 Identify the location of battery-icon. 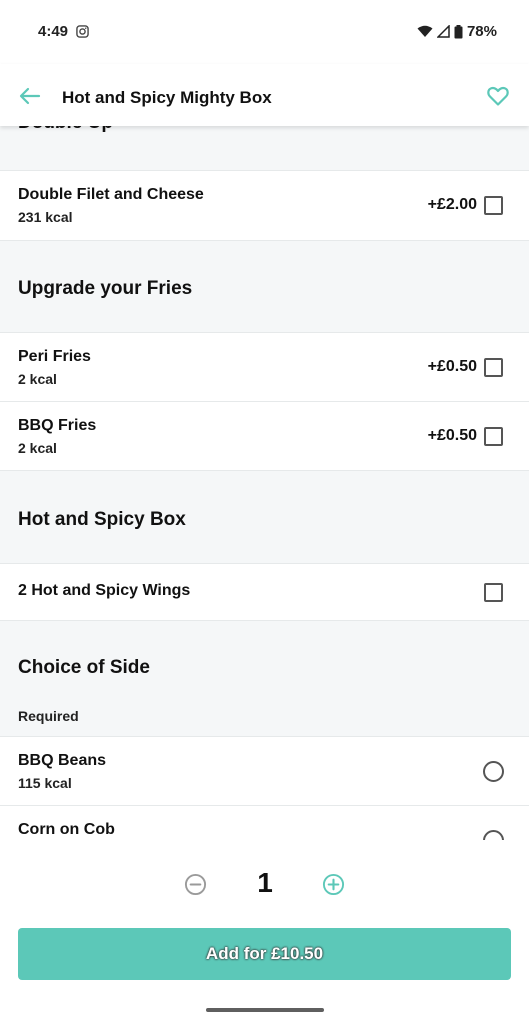
(458, 31).